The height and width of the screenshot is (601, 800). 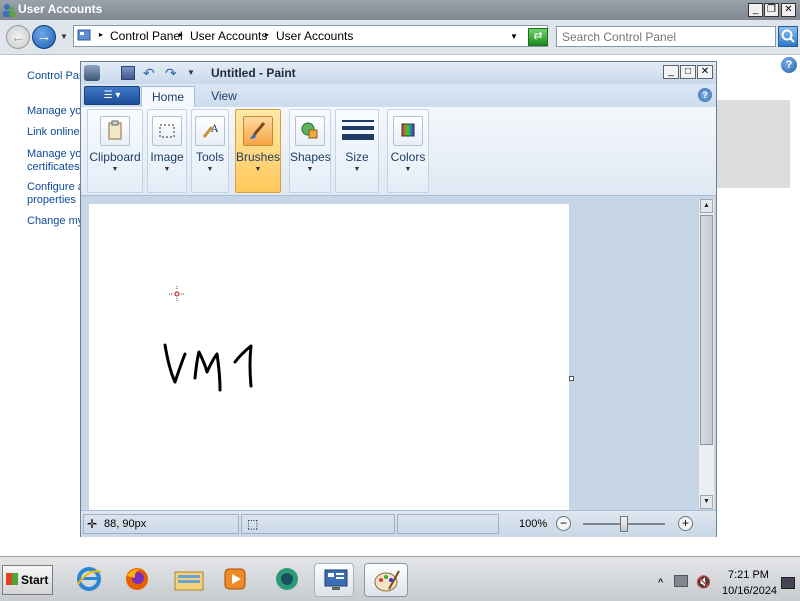 I want to click on size-icon, so click(x=358, y=131).